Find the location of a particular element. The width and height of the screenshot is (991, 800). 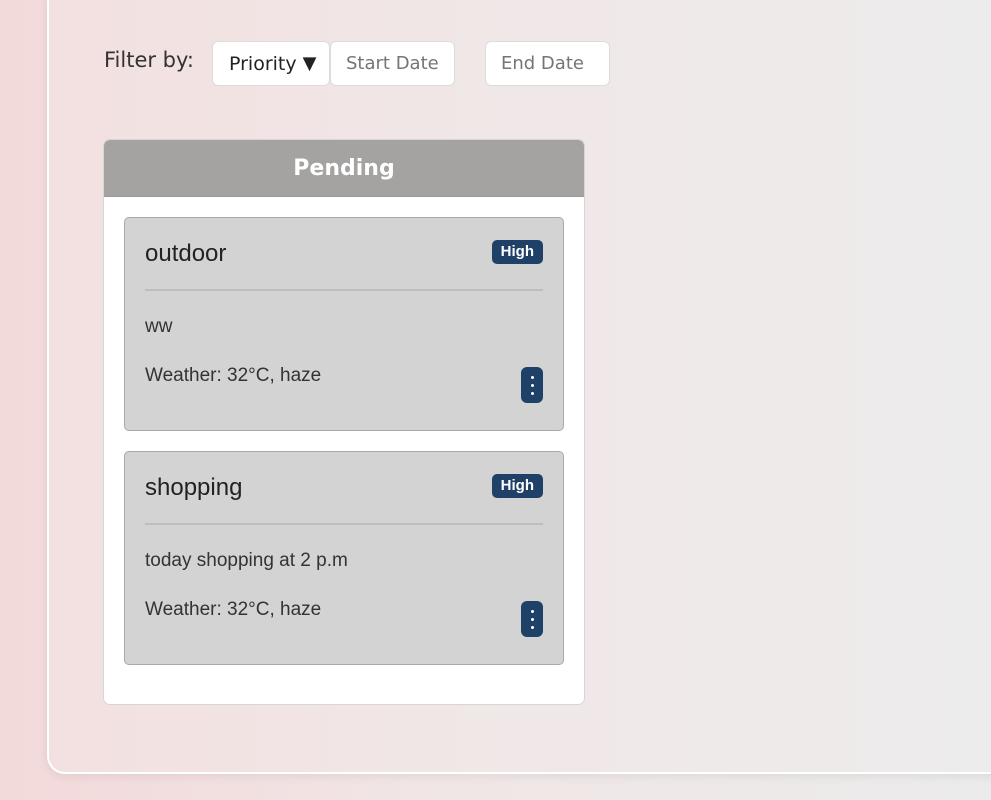

priority-filter-select: Priority ▼ is located at coordinates (271, 63).